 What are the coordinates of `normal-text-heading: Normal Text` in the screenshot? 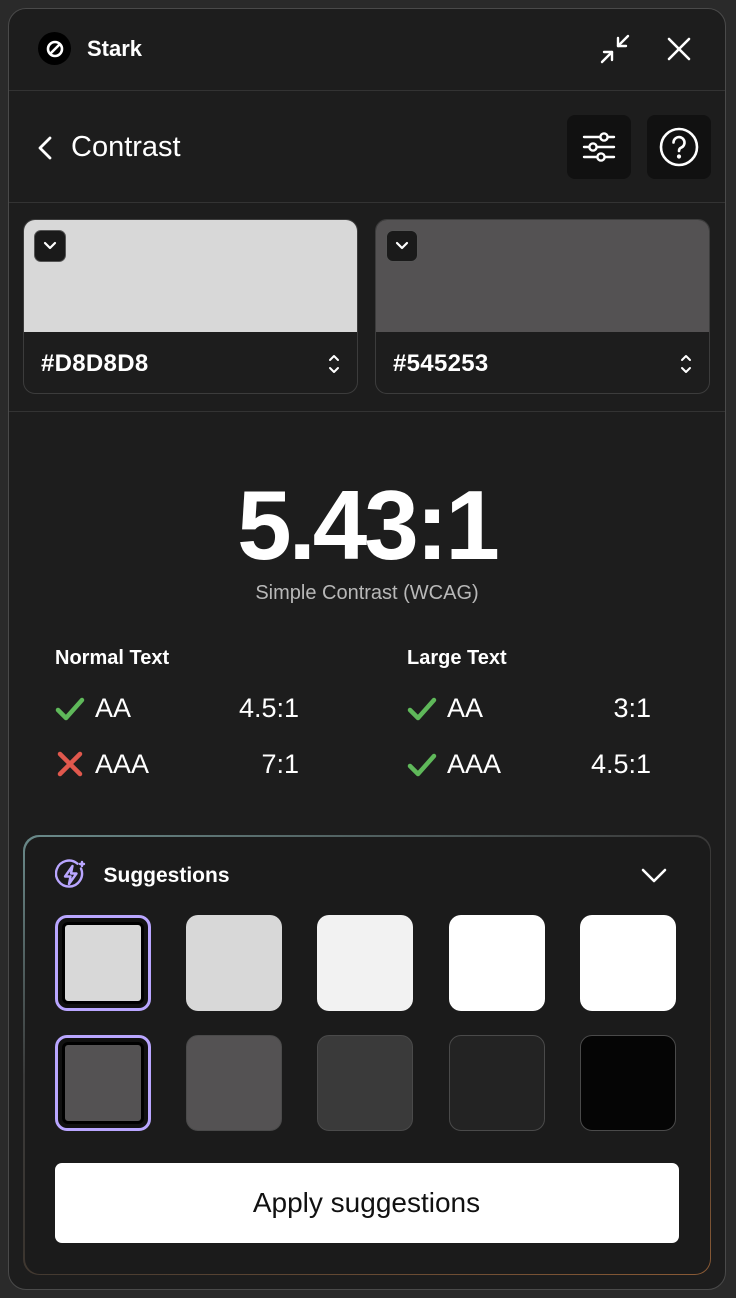 It's located at (112, 658).